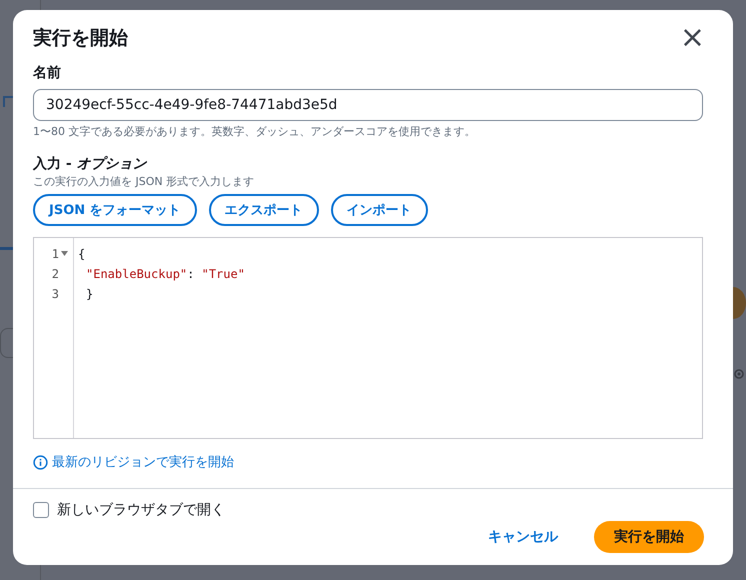  I want to click on name-field: 30249ecf-55cc-4e49-9fe8-74471abd3e5d, so click(368, 105).